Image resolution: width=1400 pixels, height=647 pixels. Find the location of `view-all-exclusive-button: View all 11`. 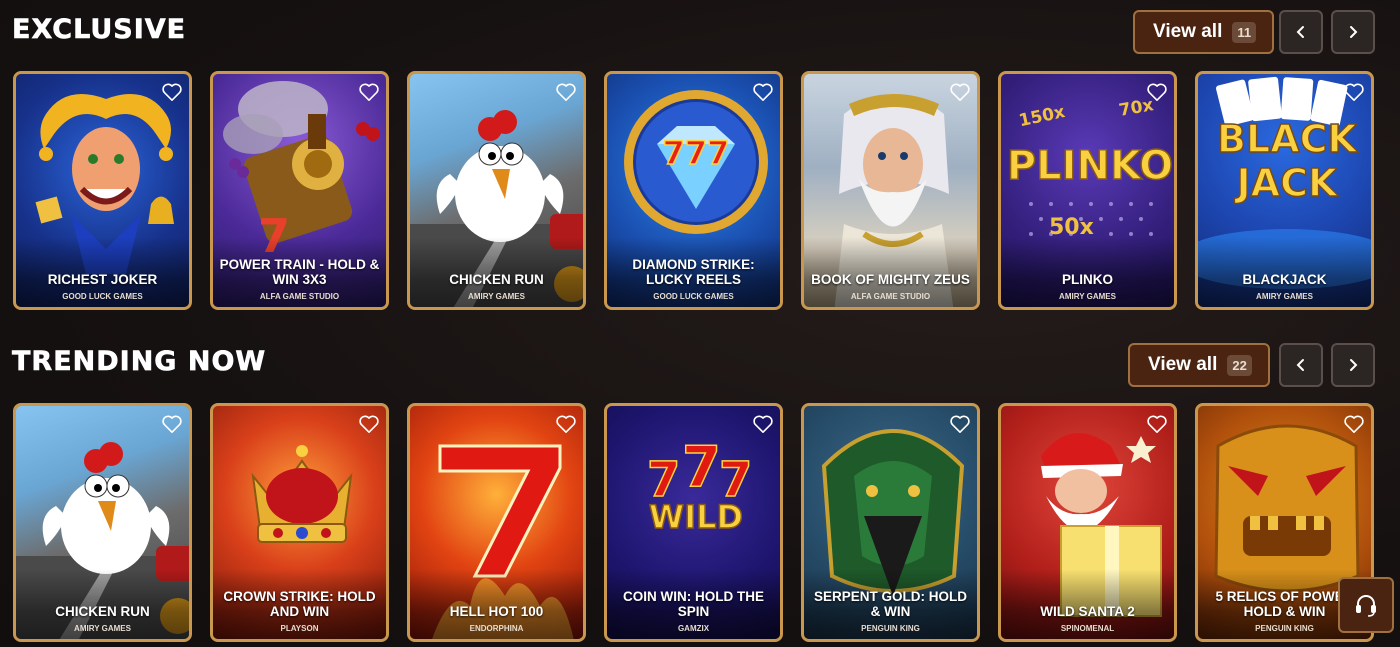

view-all-exclusive-button: View all 11 is located at coordinates (1204, 32).